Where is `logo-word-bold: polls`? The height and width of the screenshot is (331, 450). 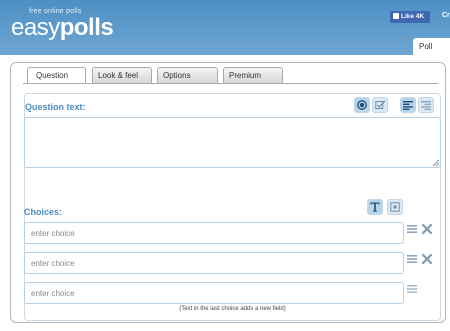 logo-word-bold: polls is located at coordinates (86, 27).